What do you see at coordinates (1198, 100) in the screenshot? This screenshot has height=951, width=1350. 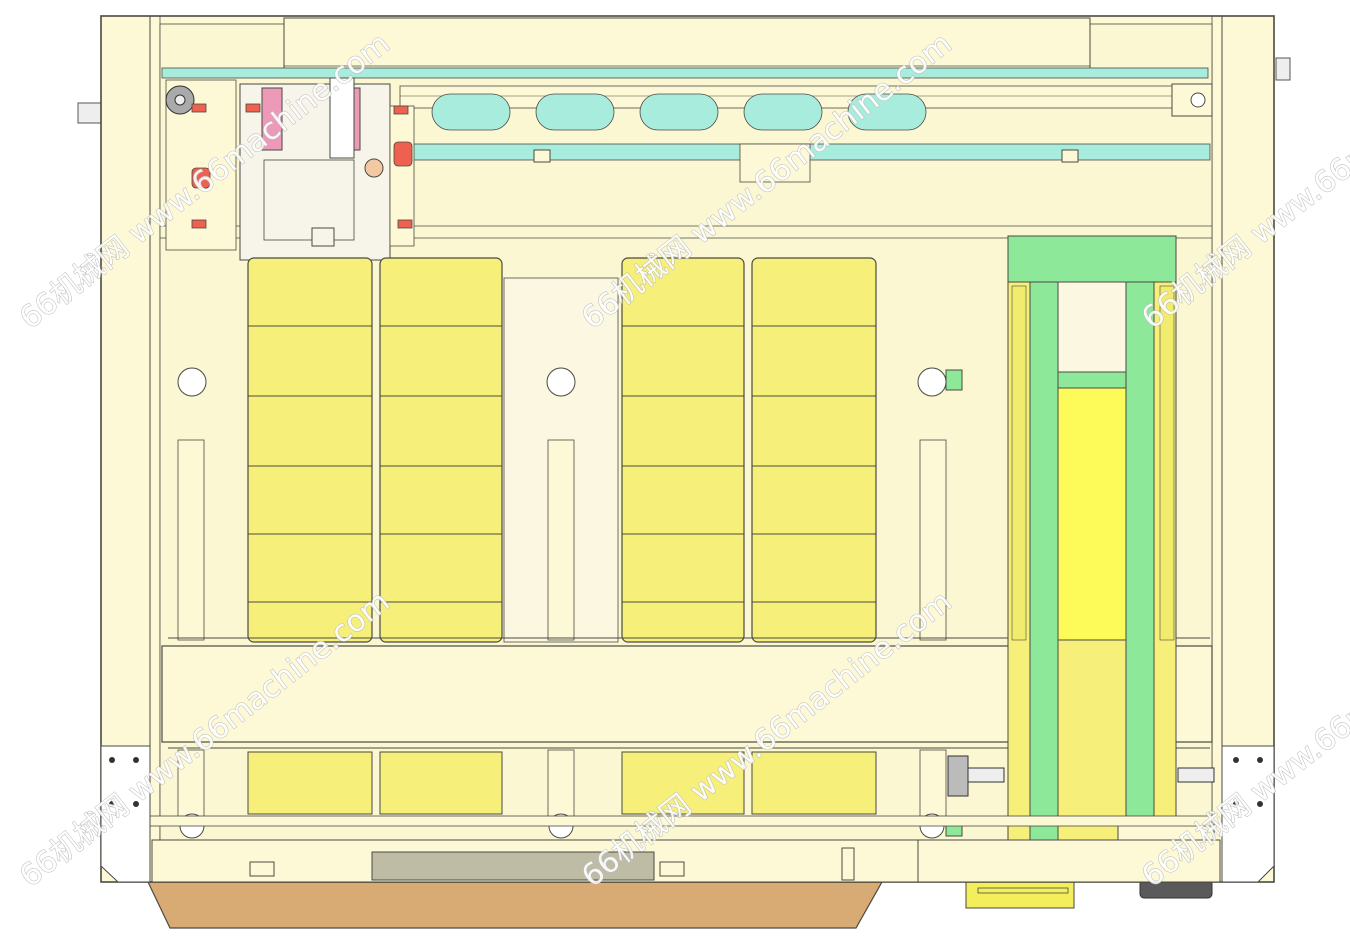 I see `right-end-bolt` at bounding box center [1198, 100].